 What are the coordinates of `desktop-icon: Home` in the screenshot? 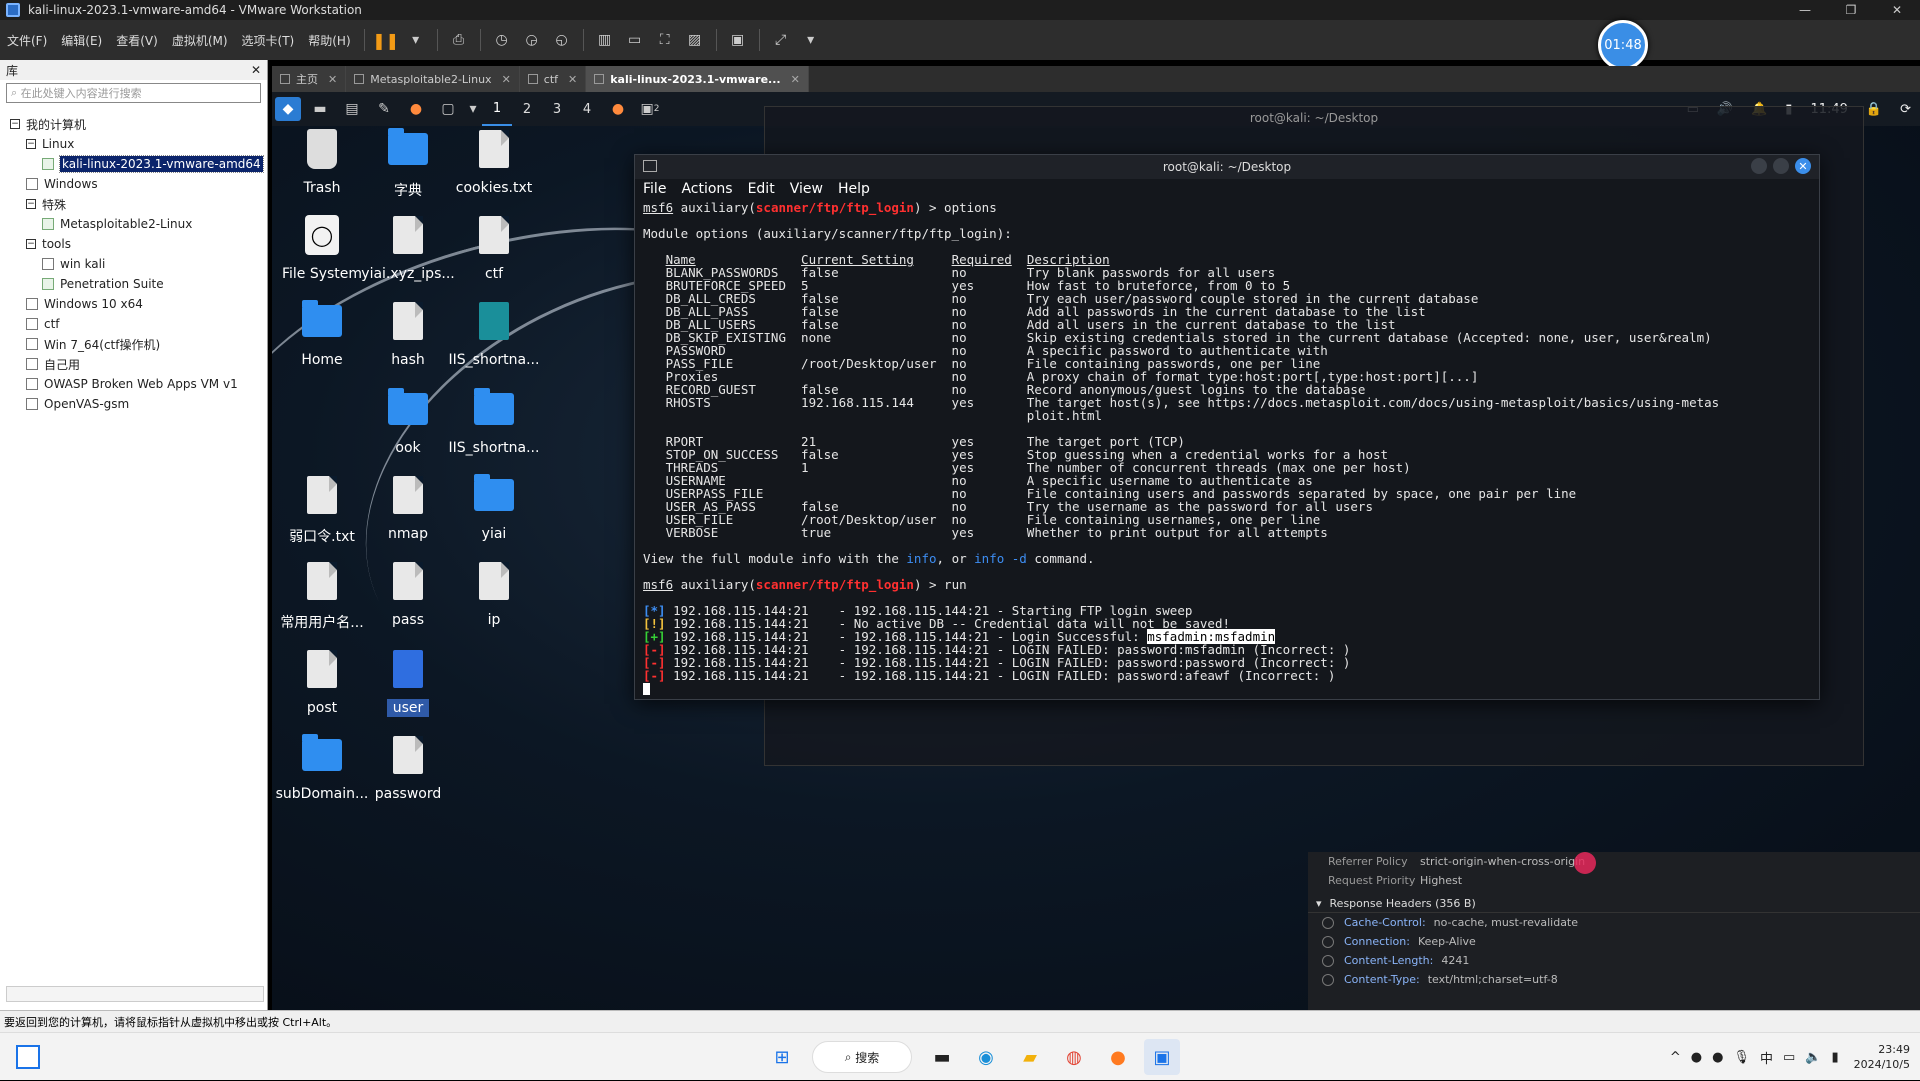 It's located at (322, 334).